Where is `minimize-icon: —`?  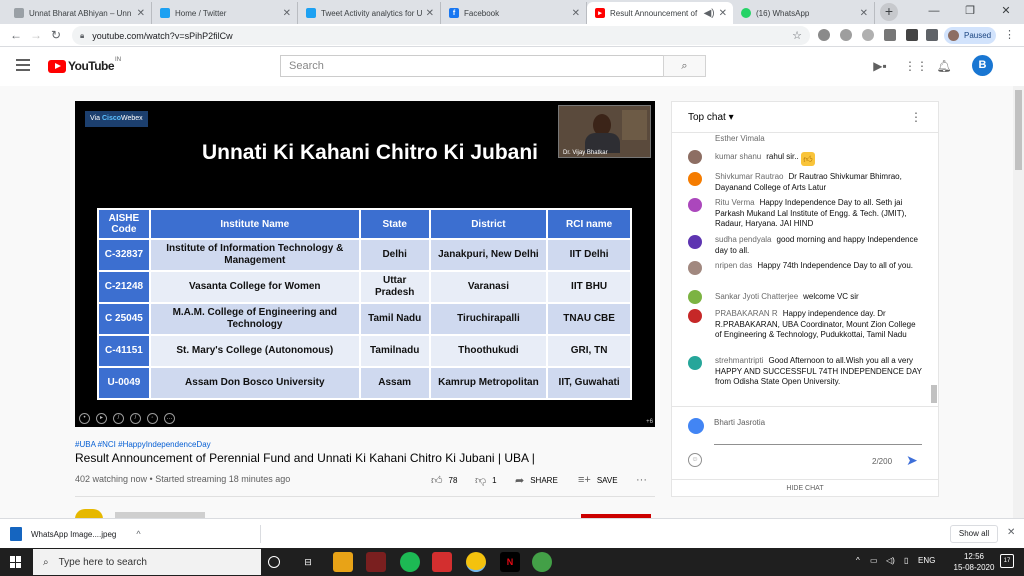
minimize-icon: — is located at coordinates (934, 12).